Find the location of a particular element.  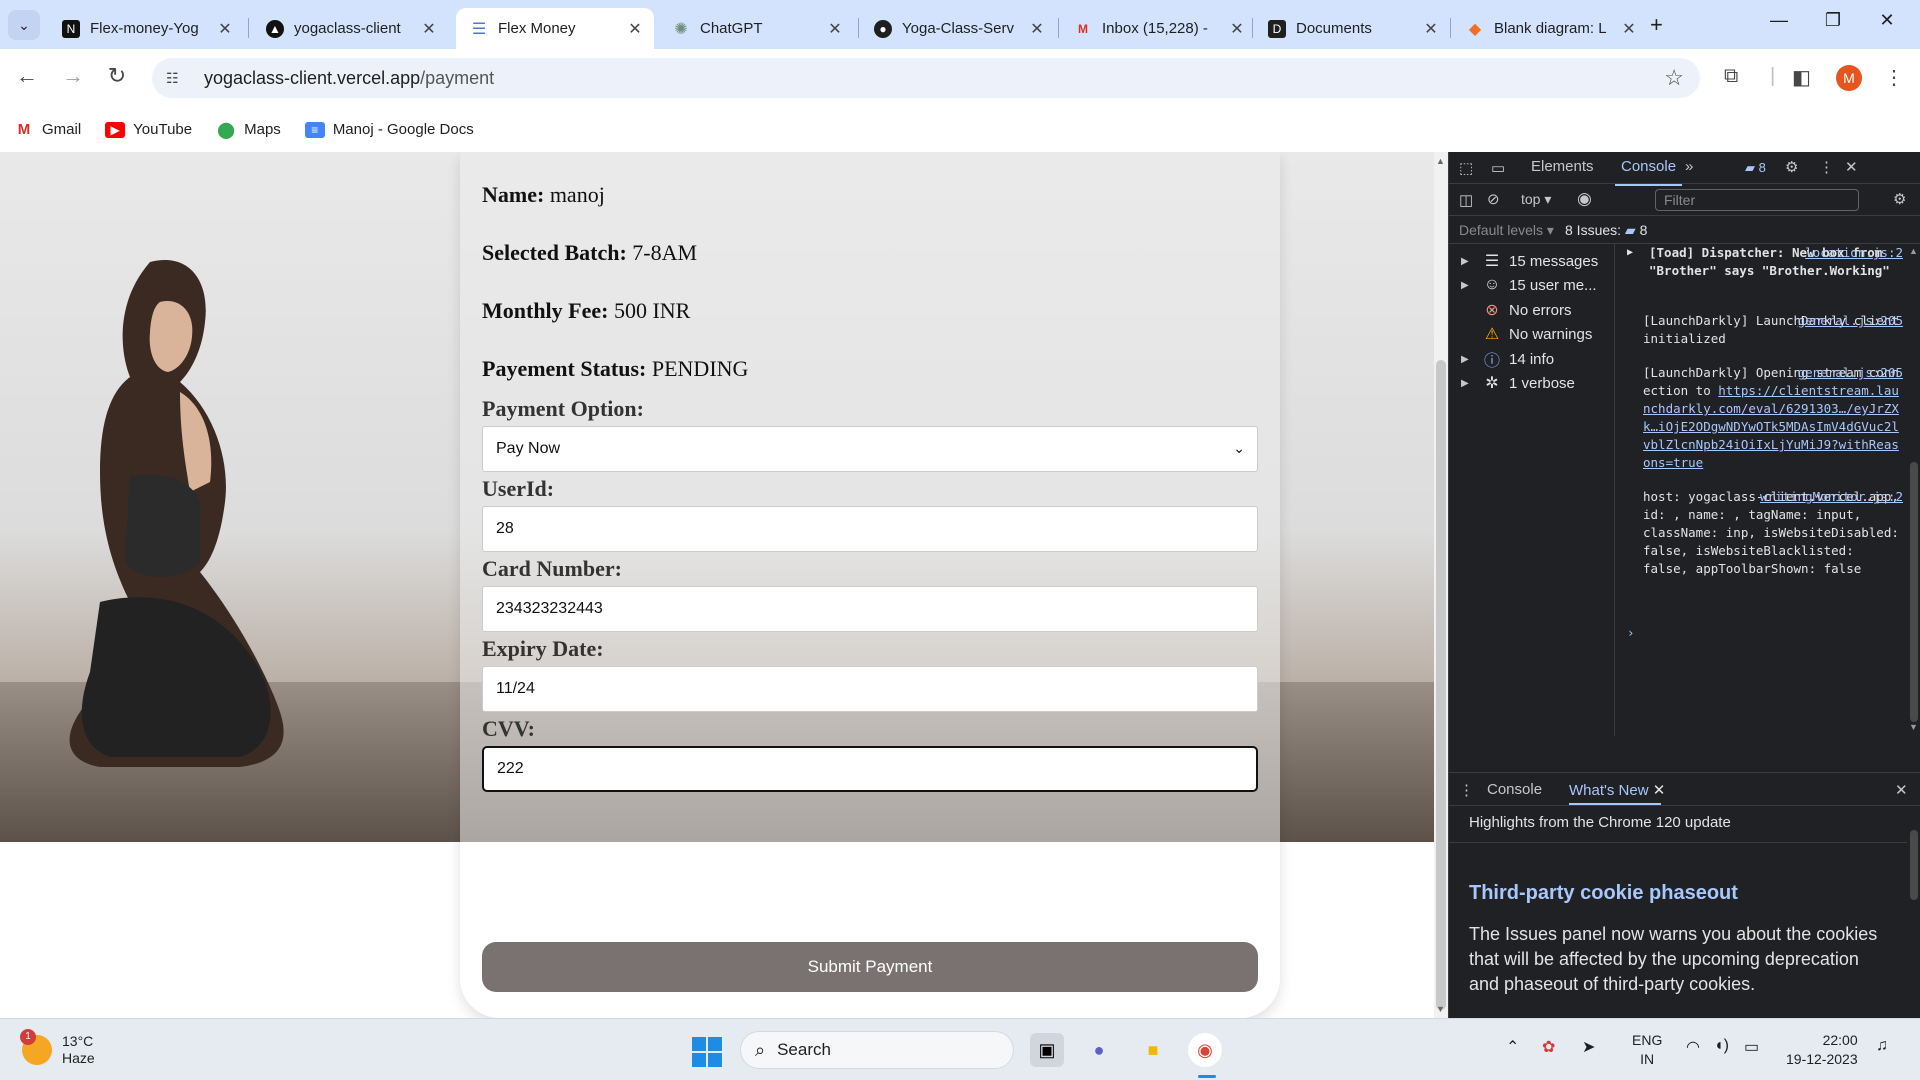

wifi-icon: ◠ is located at coordinates (1693, 1047).